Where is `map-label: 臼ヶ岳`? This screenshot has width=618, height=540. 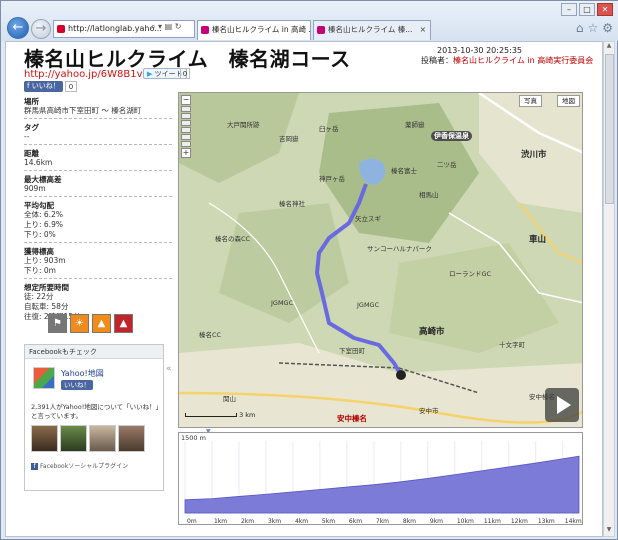 map-label: 臼ヶ岳 is located at coordinates (329, 129).